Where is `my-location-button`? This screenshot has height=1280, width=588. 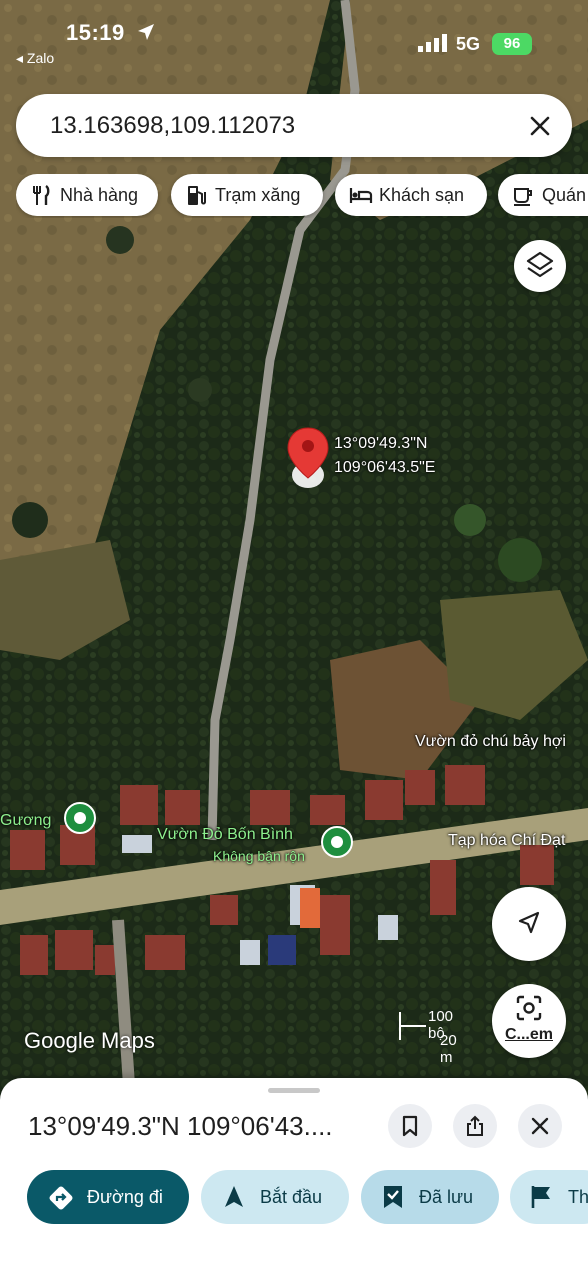 my-location-button is located at coordinates (529, 924).